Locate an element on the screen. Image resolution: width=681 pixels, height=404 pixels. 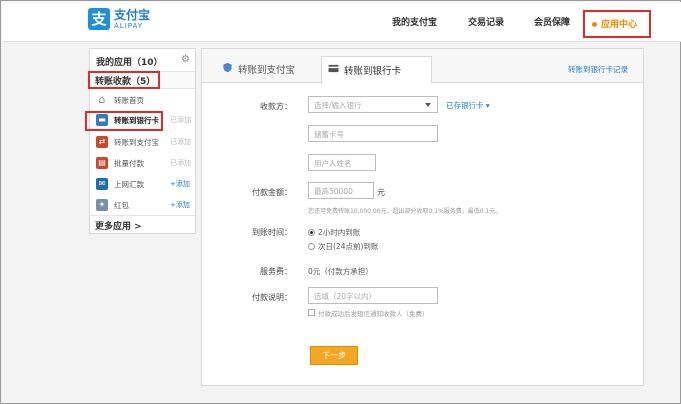
memo-label: 付款说明： is located at coordinates (272, 297).